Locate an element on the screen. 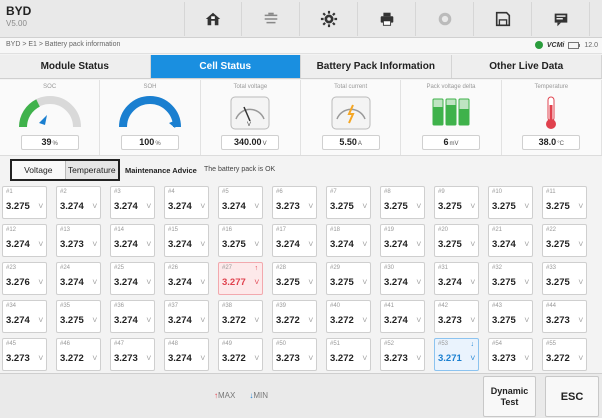  breadcrumb: BYD > E1 > Battery pack information is located at coordinates (63, 44).